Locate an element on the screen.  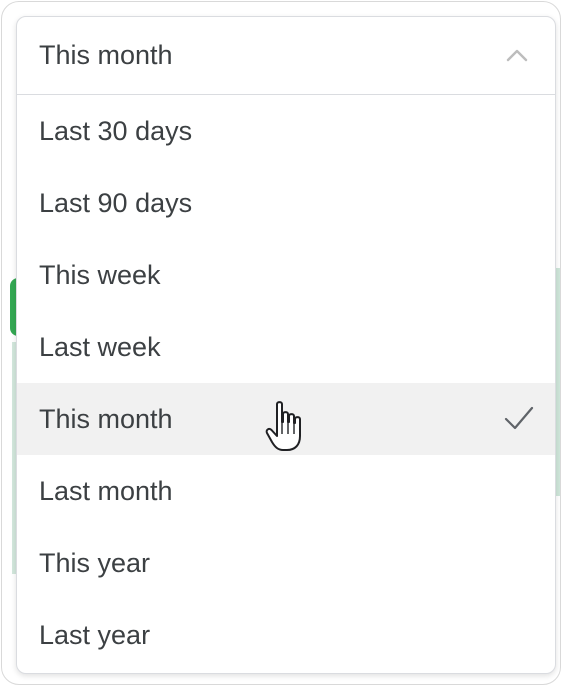
option-label: This year is located at coordinates (95, 562).